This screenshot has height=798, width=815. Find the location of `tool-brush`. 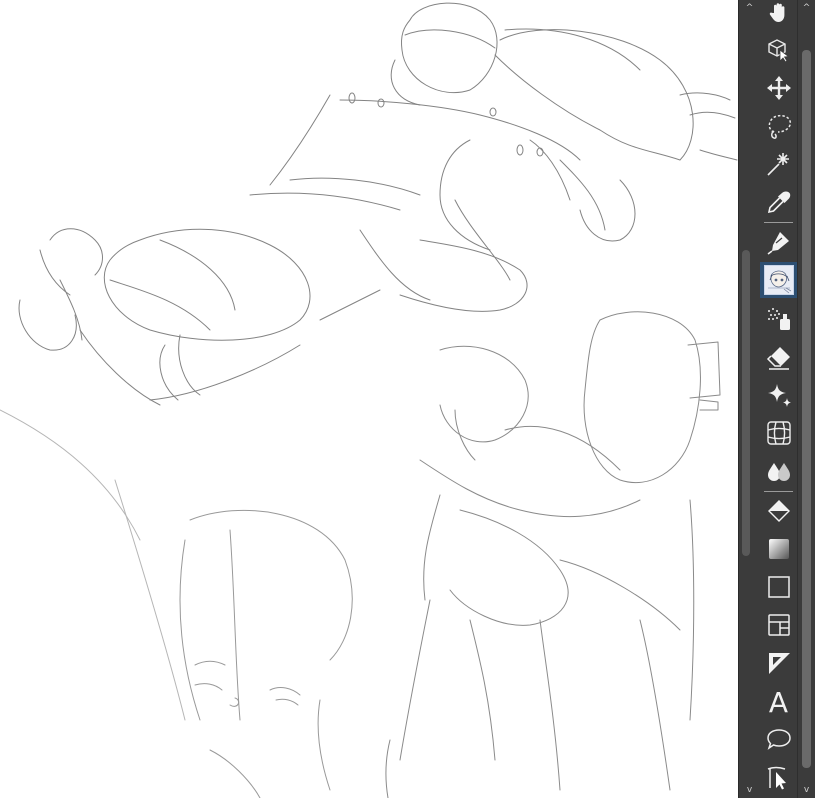

tool-brush is located at coordinates (778, 280).